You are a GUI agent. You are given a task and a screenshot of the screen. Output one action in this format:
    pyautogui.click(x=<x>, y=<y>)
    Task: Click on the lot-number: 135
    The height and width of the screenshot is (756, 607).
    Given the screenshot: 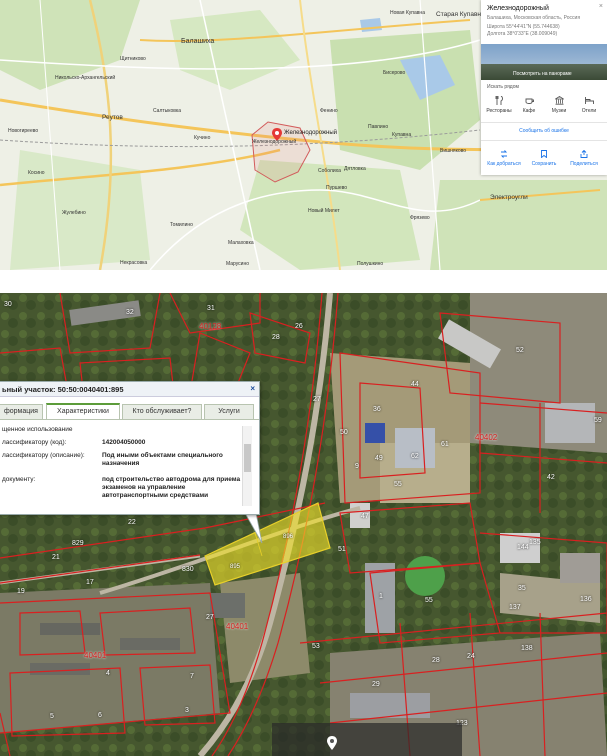 What is the action you would take?
    pyautogui.click(x=535, y=542)
    